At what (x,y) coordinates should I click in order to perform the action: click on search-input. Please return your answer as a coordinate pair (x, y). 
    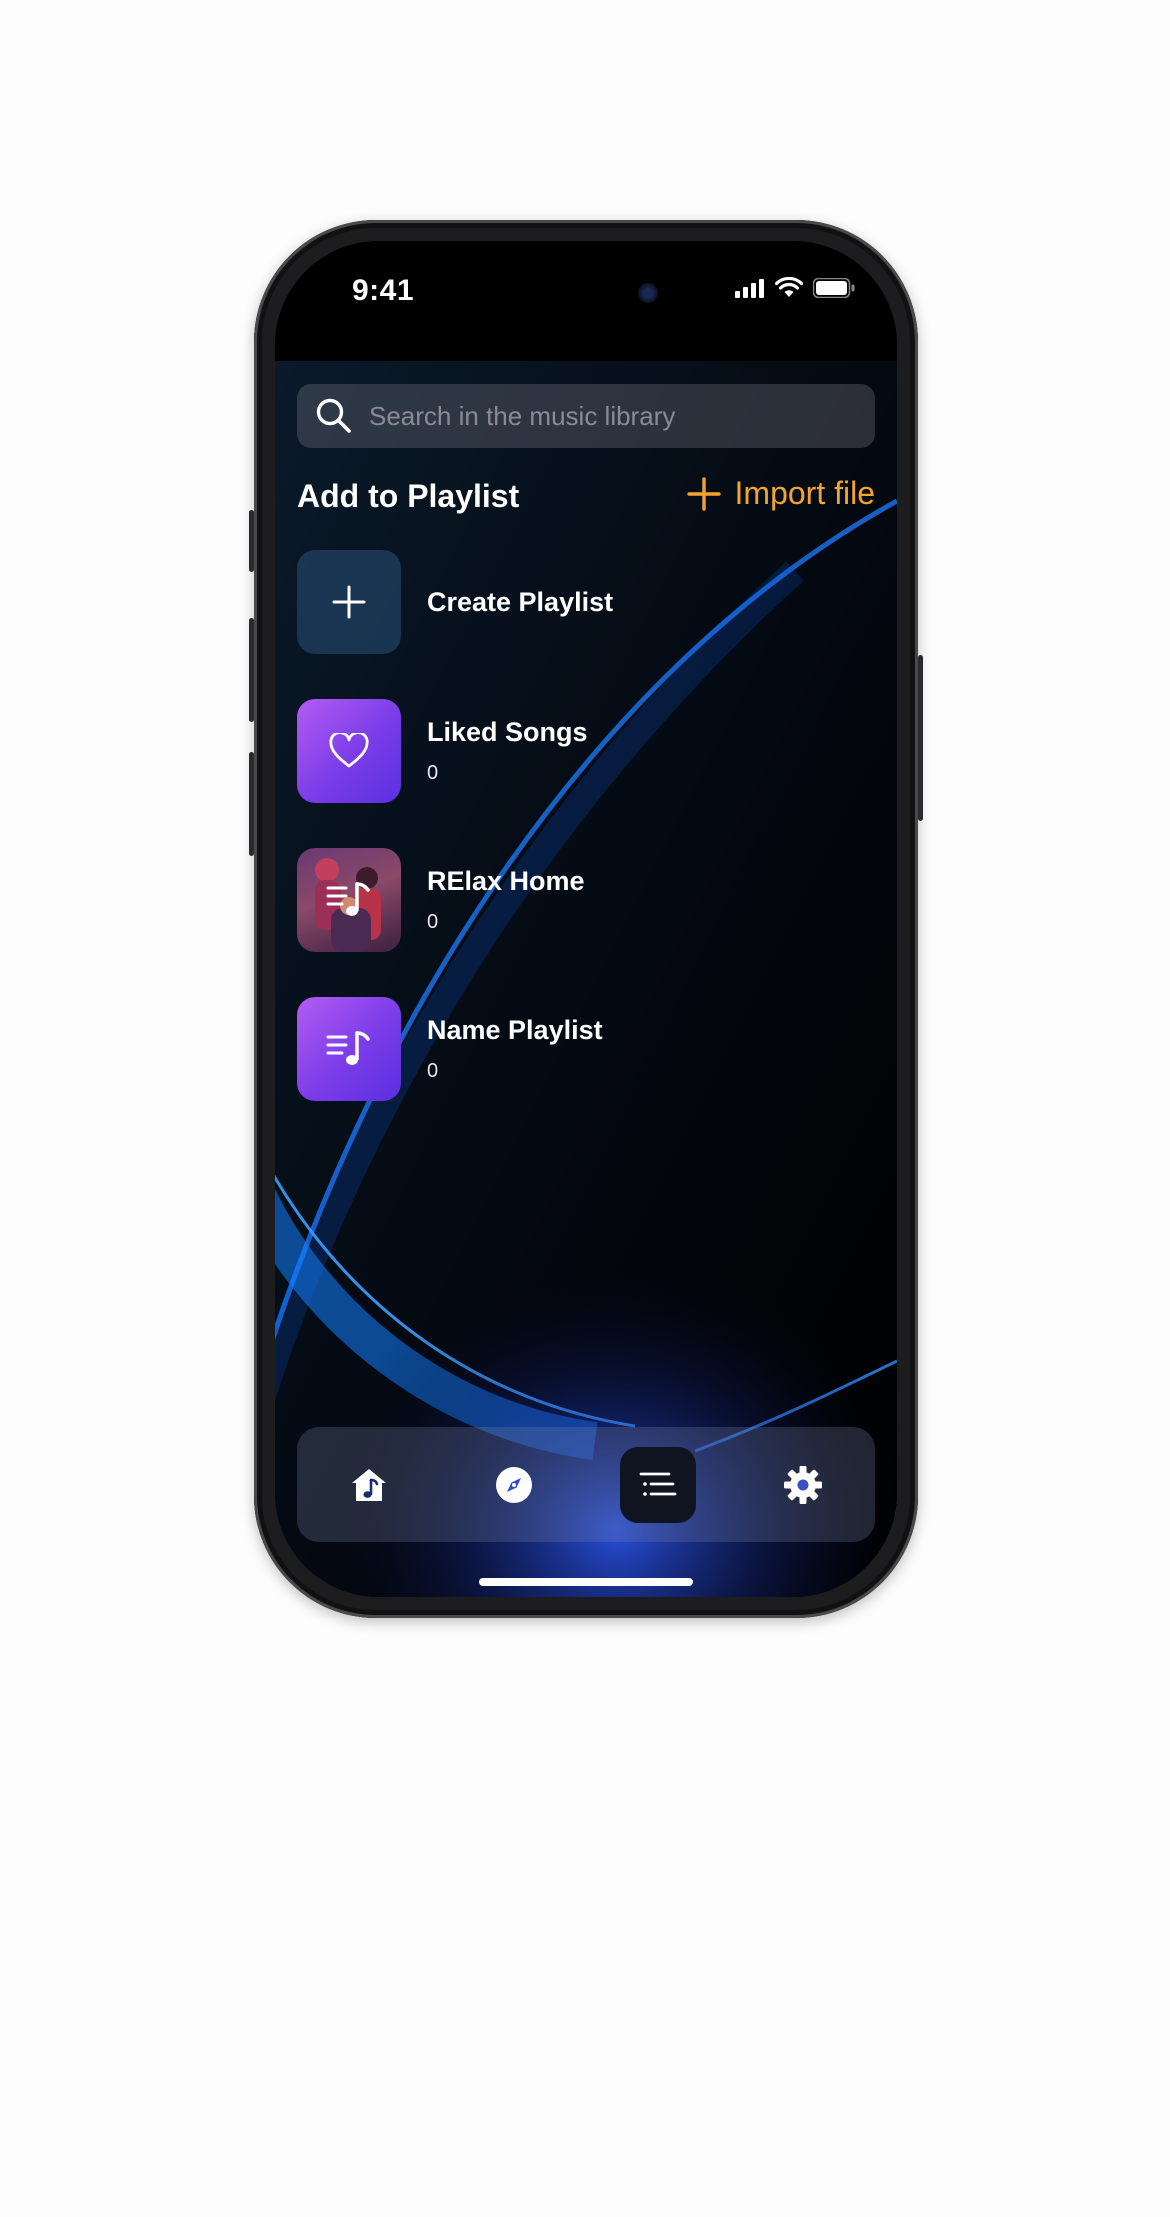
    Looking at the image, I should click on (609, 416).